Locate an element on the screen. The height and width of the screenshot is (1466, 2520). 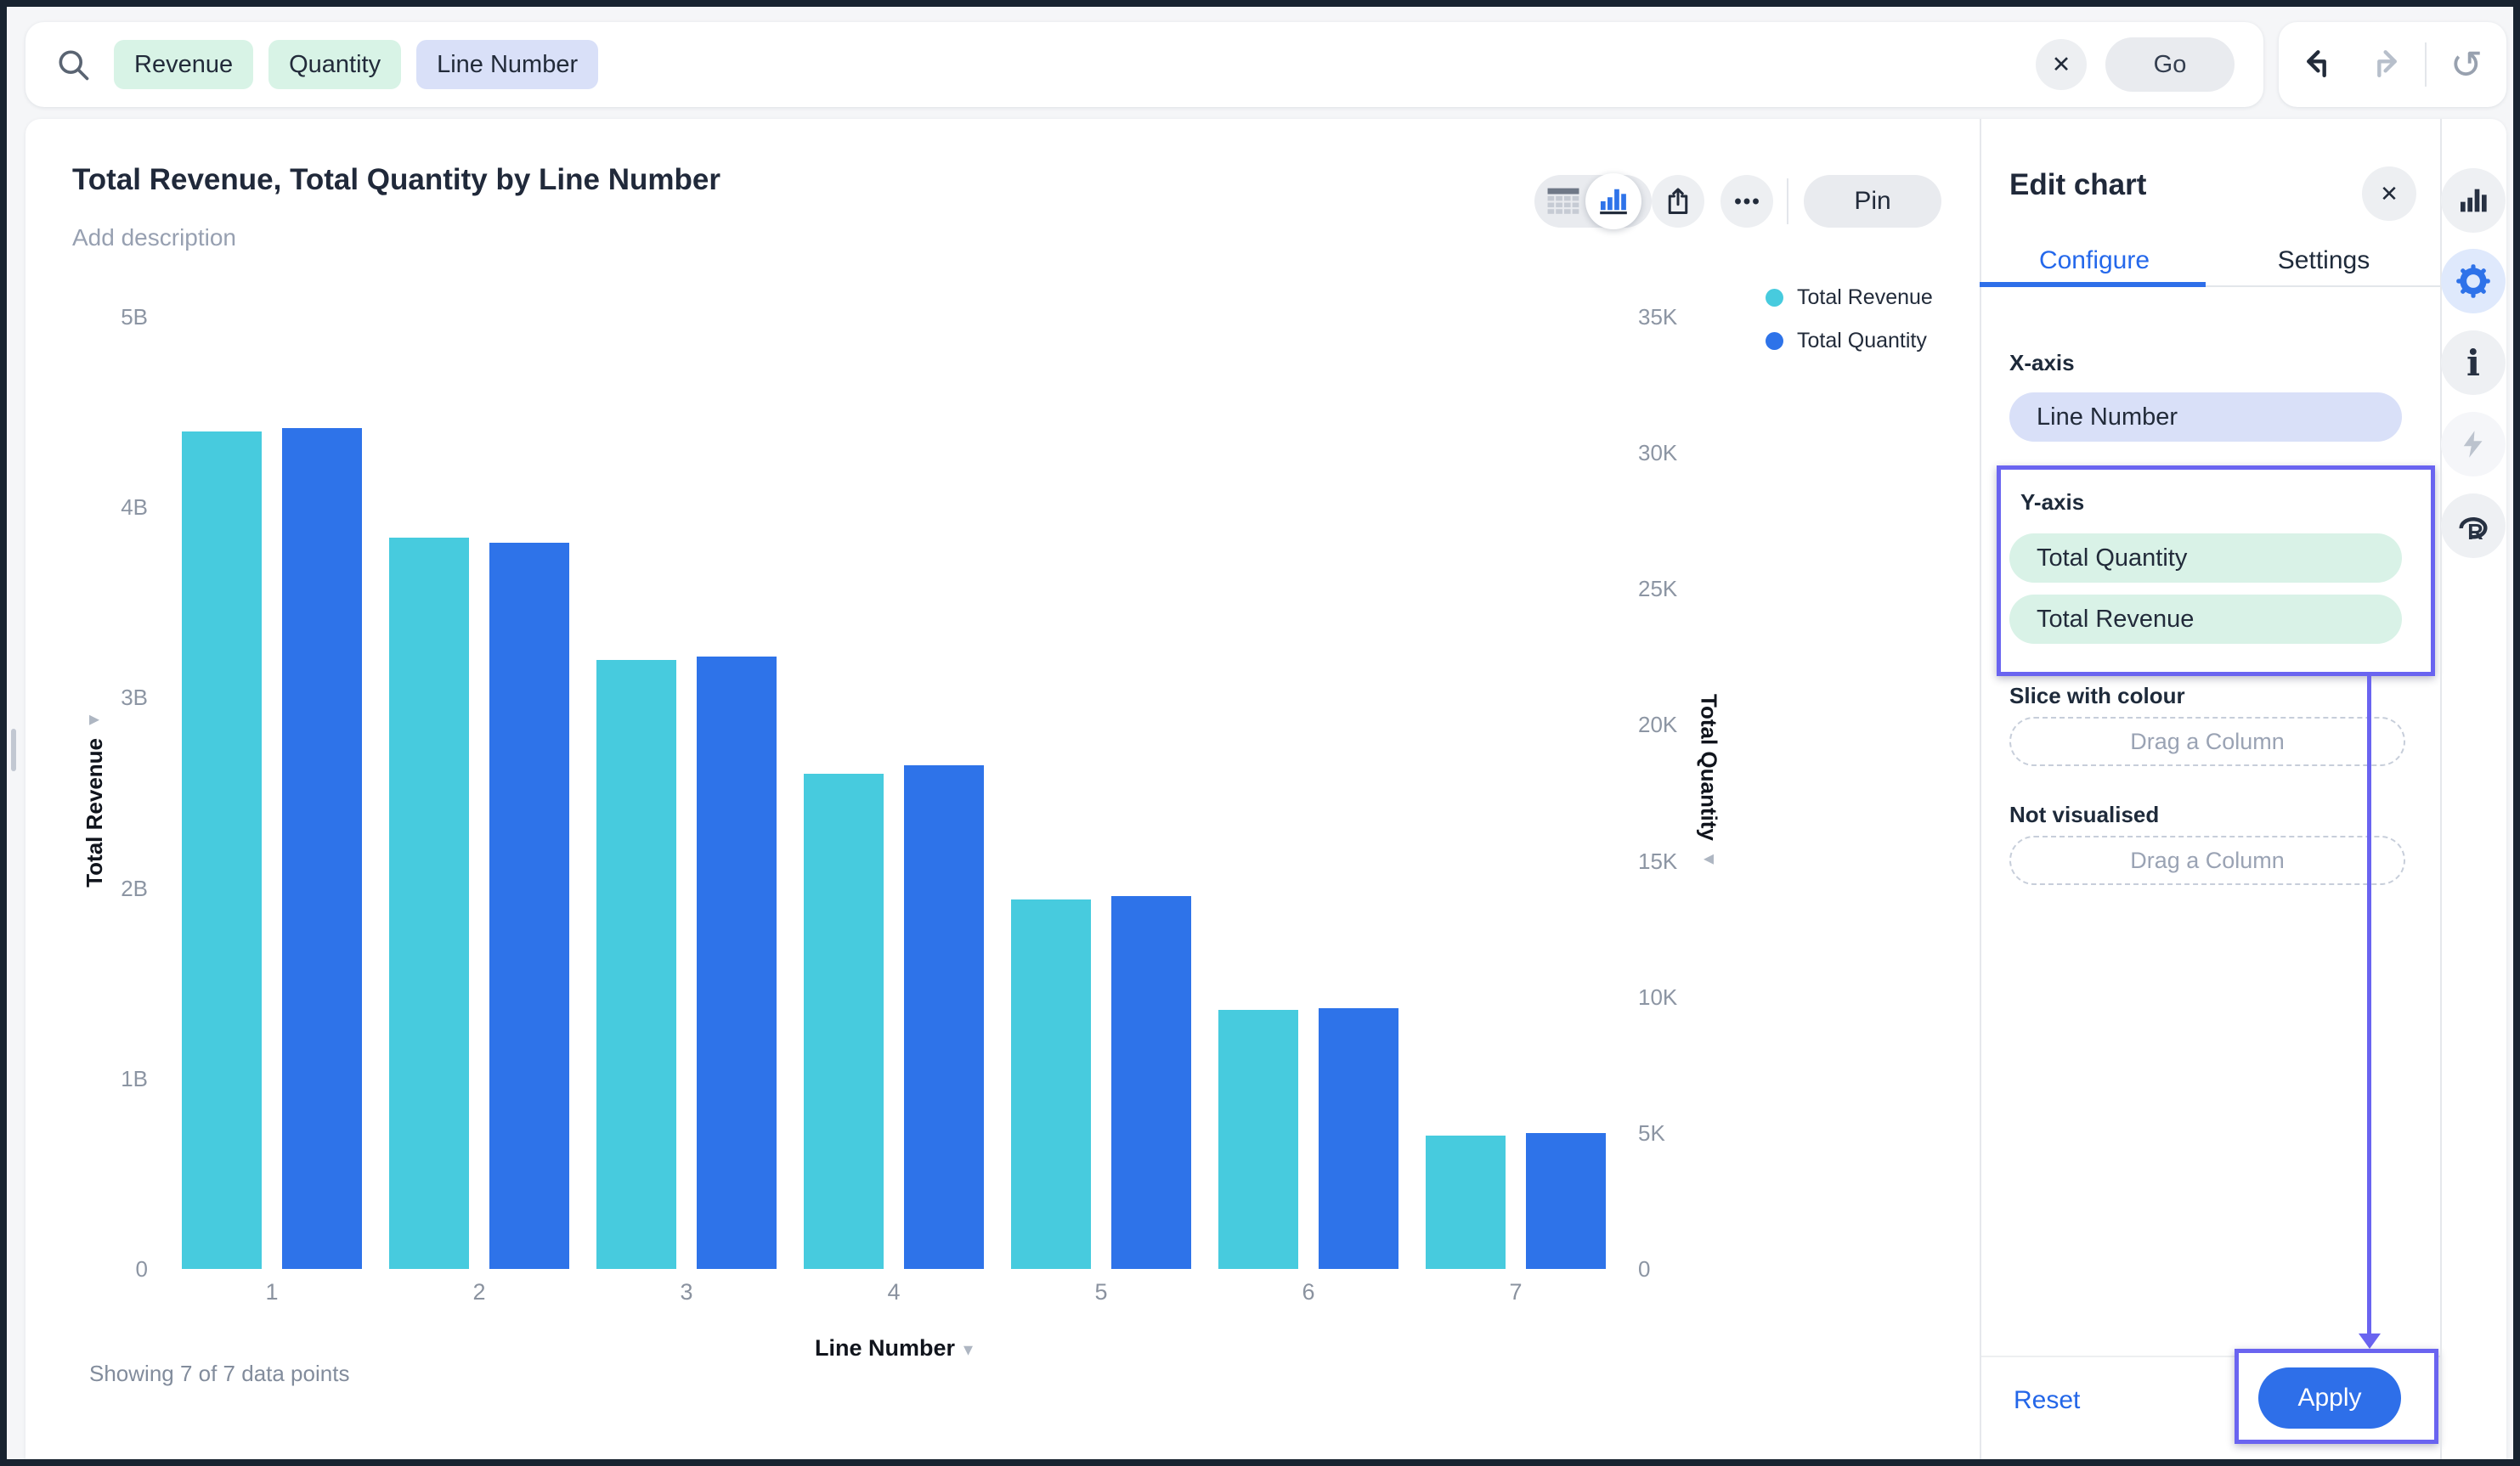
configure-chart-button is located at coordinates (2474, 281).